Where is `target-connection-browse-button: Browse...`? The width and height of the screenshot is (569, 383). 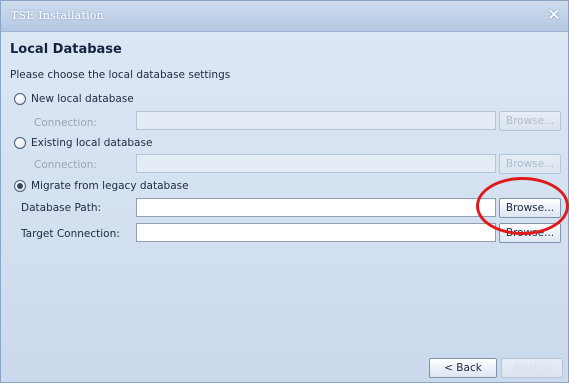
target-connection-browse-button: Browse... is located at coordinates (530, 233).